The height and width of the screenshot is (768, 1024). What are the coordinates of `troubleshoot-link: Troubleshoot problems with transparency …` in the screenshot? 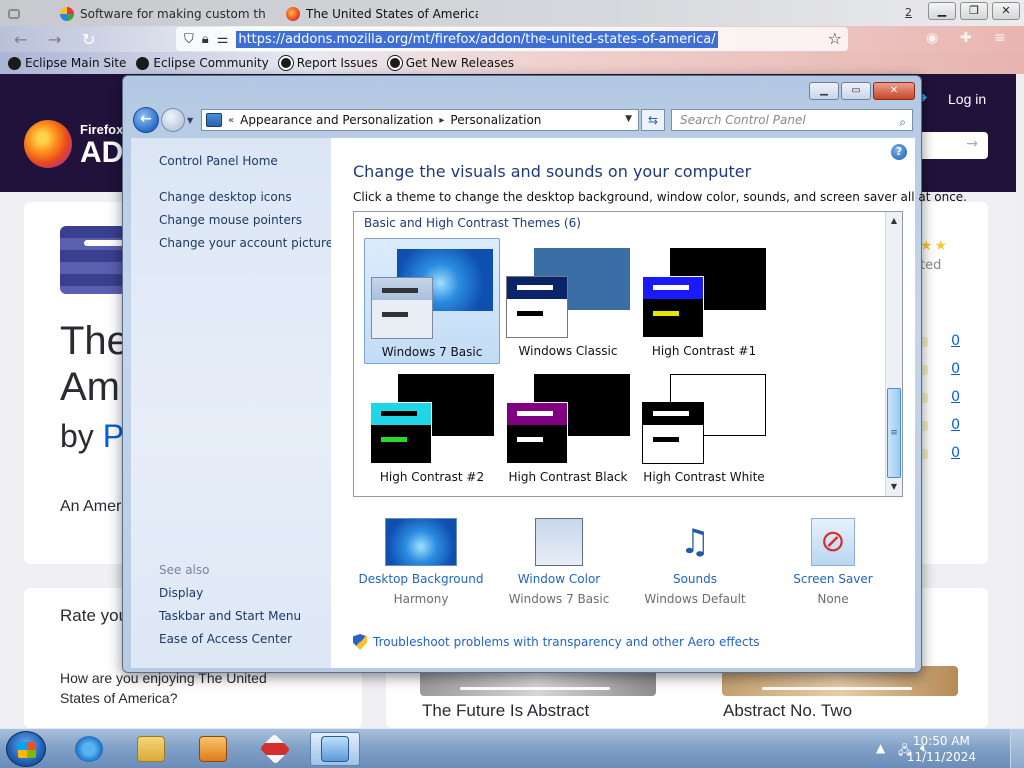 It's located at (556, 642).